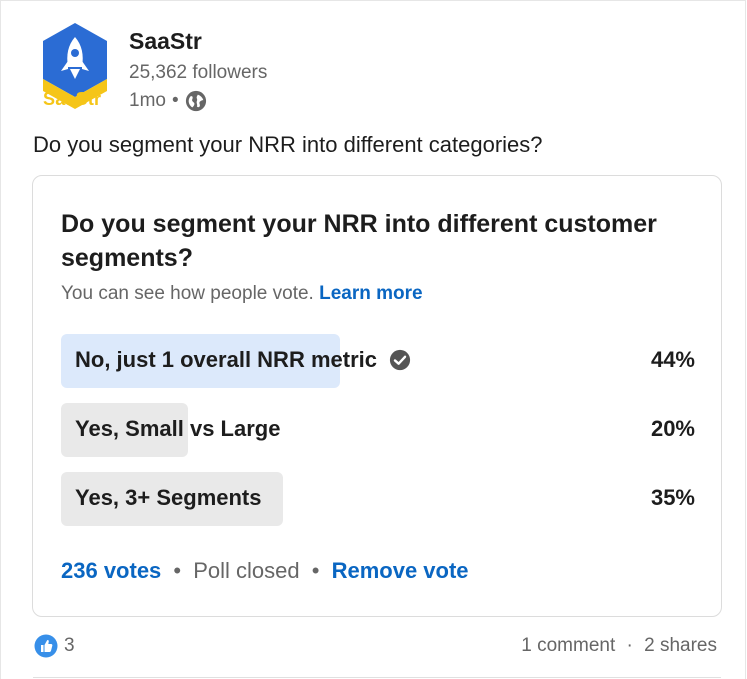  I want to click on post-meta: 1mo •, so click(168, 101).